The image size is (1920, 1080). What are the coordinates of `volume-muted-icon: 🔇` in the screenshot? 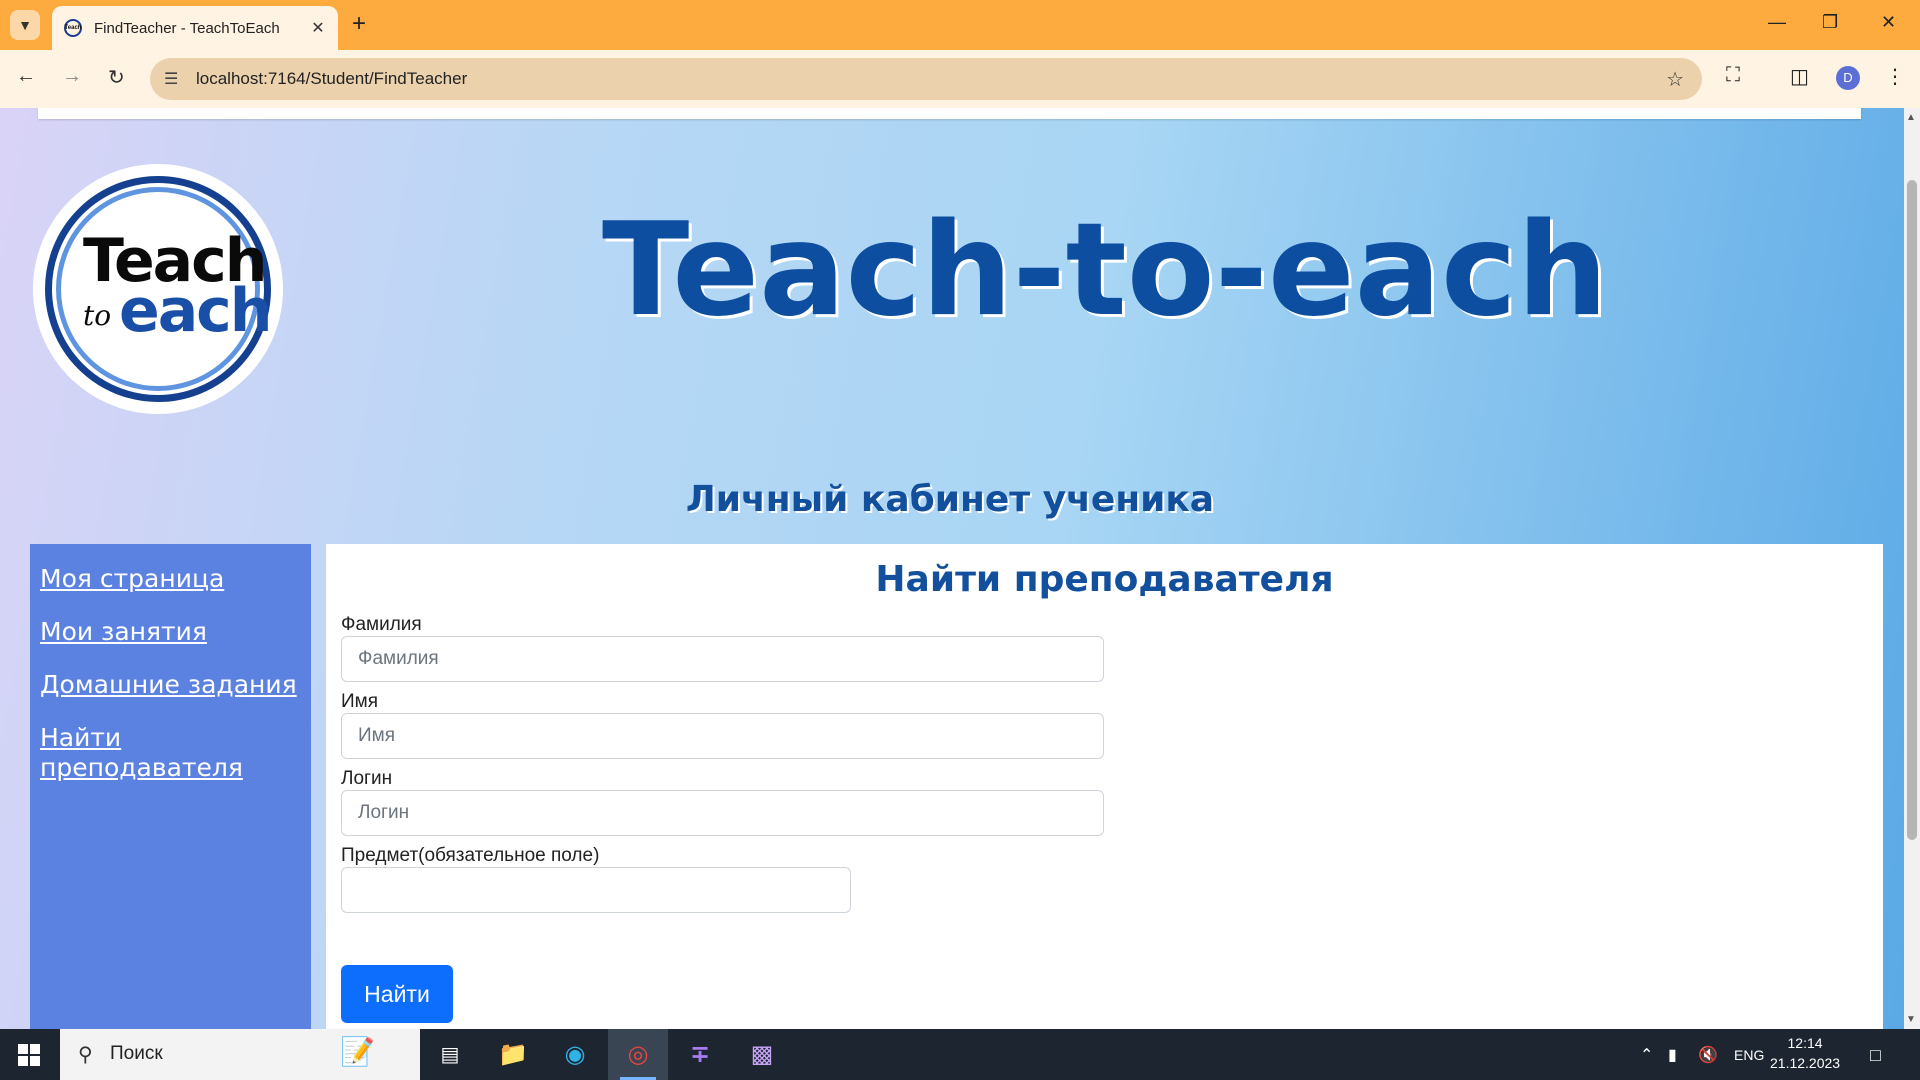 It's located at (1708, 1055).